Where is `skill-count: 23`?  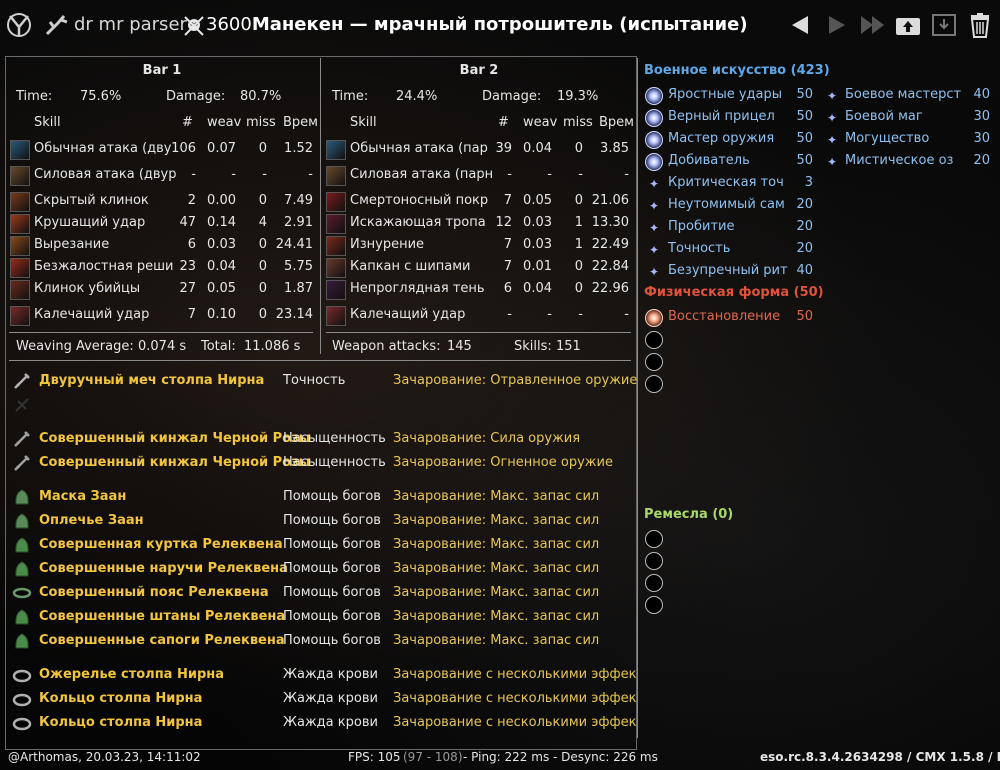 skill-count: 23 is located at coordinates (187, 266).